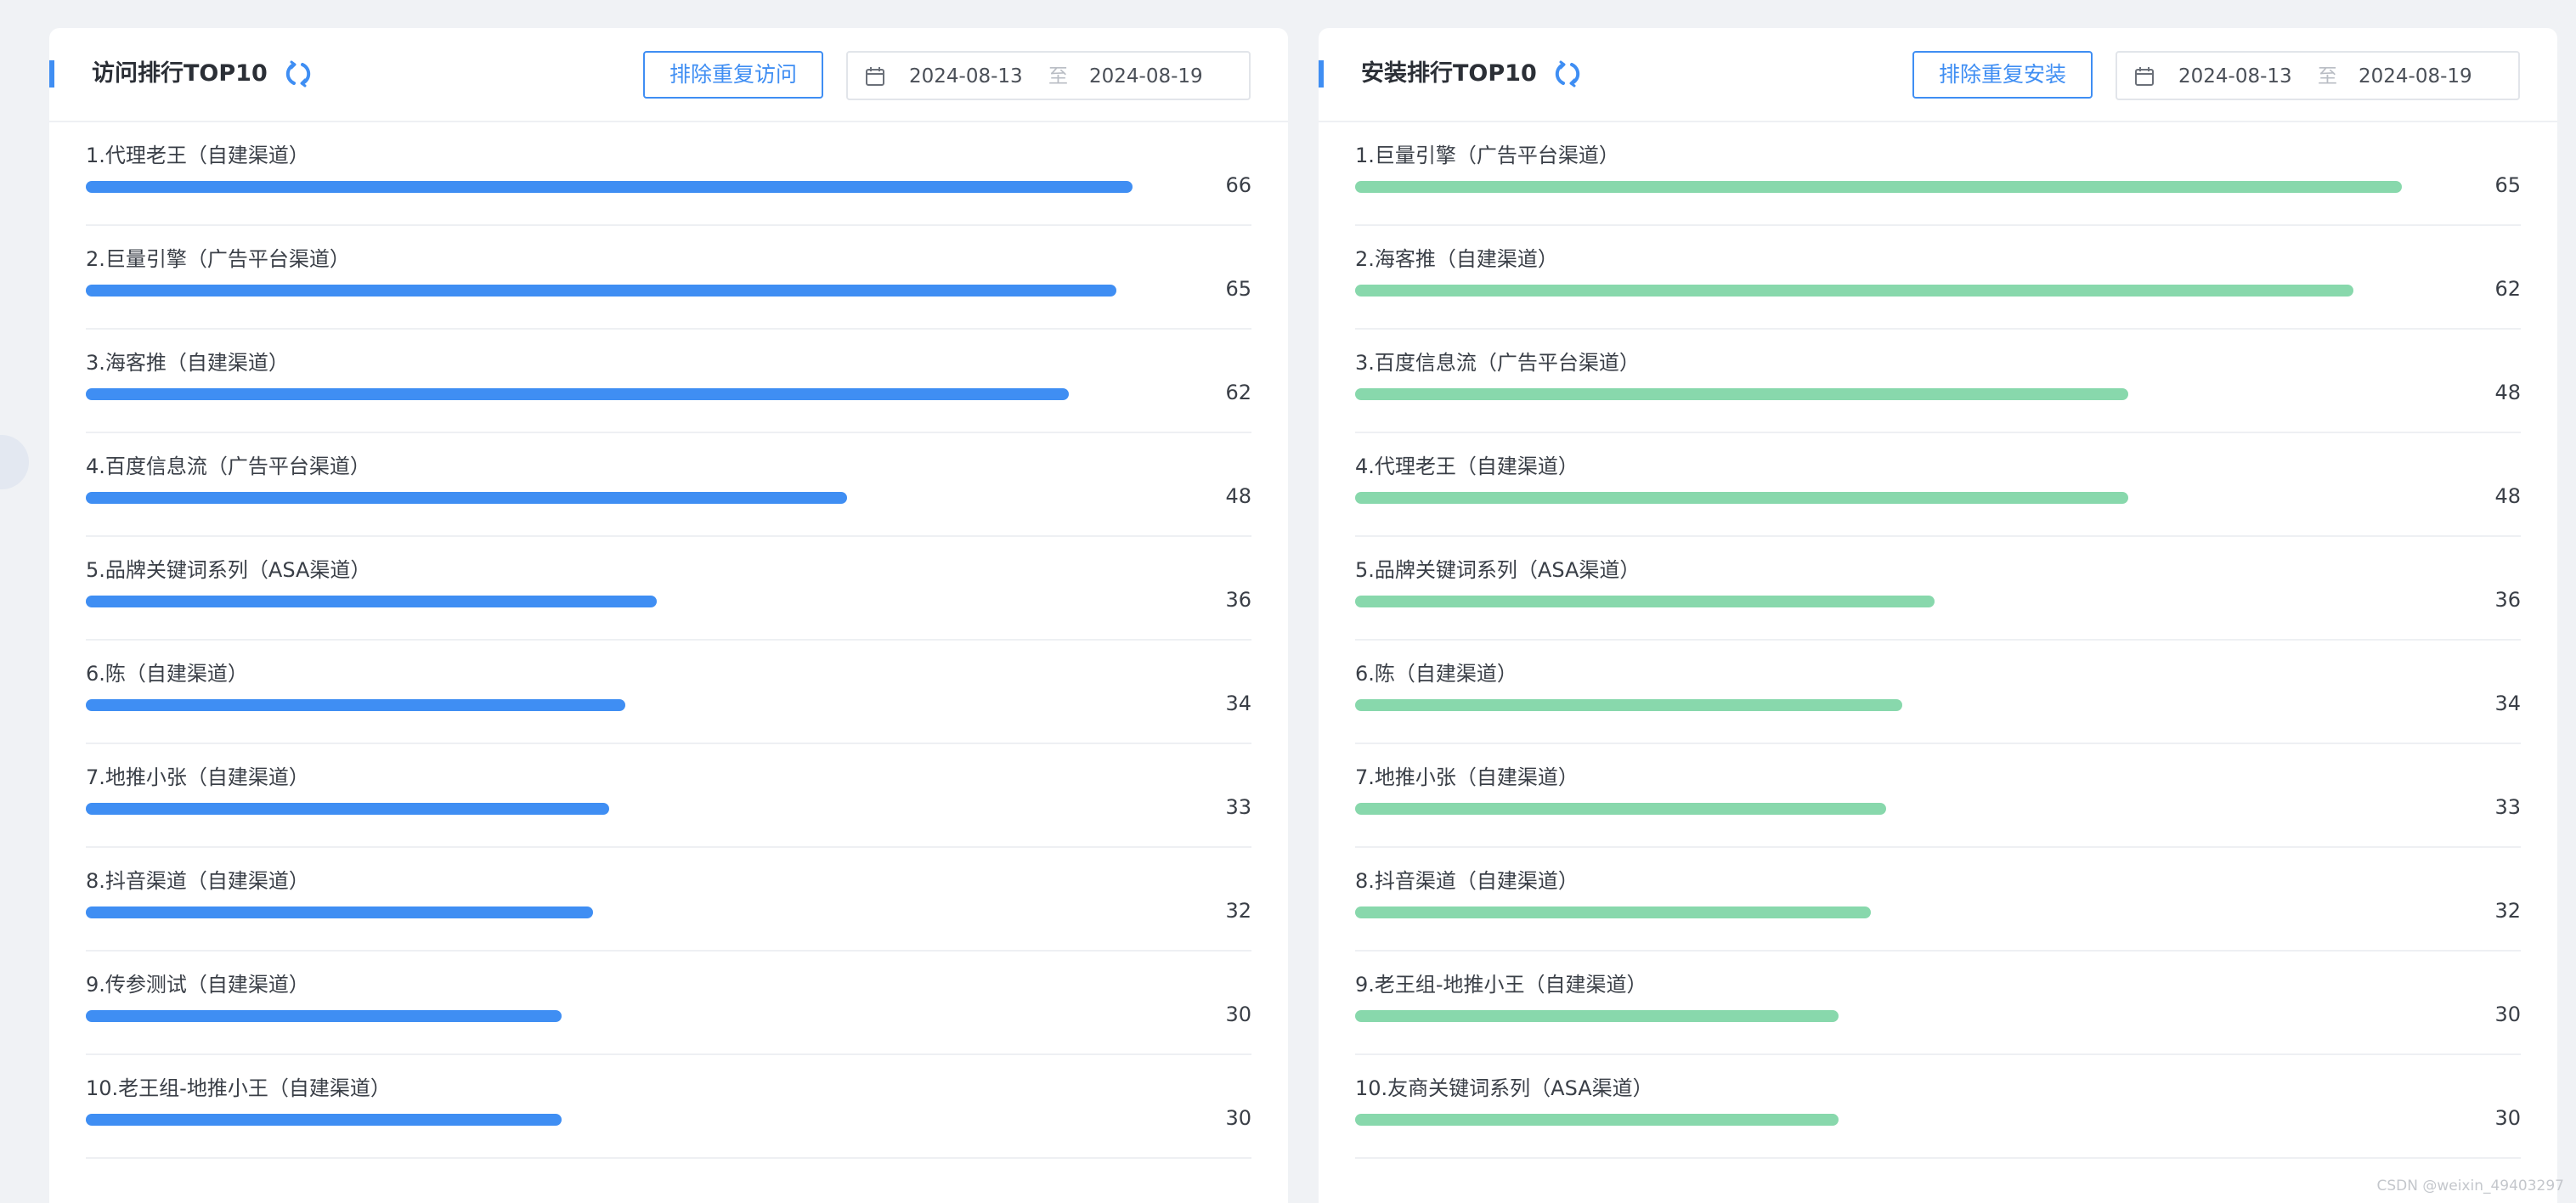 The height and width of the screenshot is (1203, 2576). Describe the element at coordinates (2002, 75) in the screenshot. I see `exclude-duplicate-installs-button: 排除重复安装` at that location.